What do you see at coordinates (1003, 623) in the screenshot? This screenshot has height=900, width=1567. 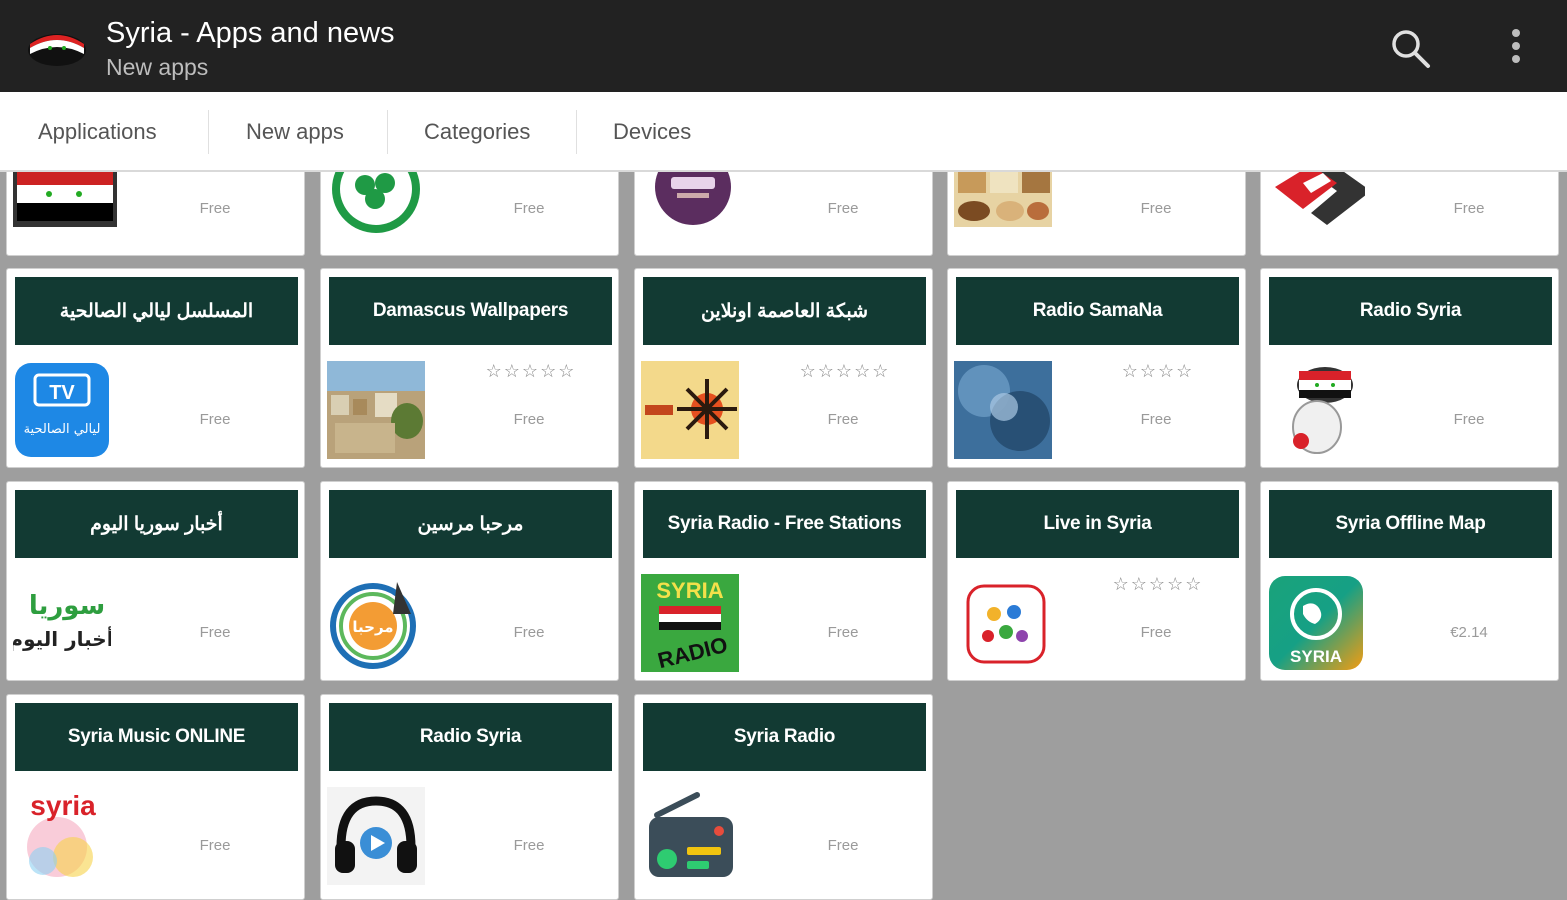 I see `colorful-figures-icon` at bounding box center [1003, 623].